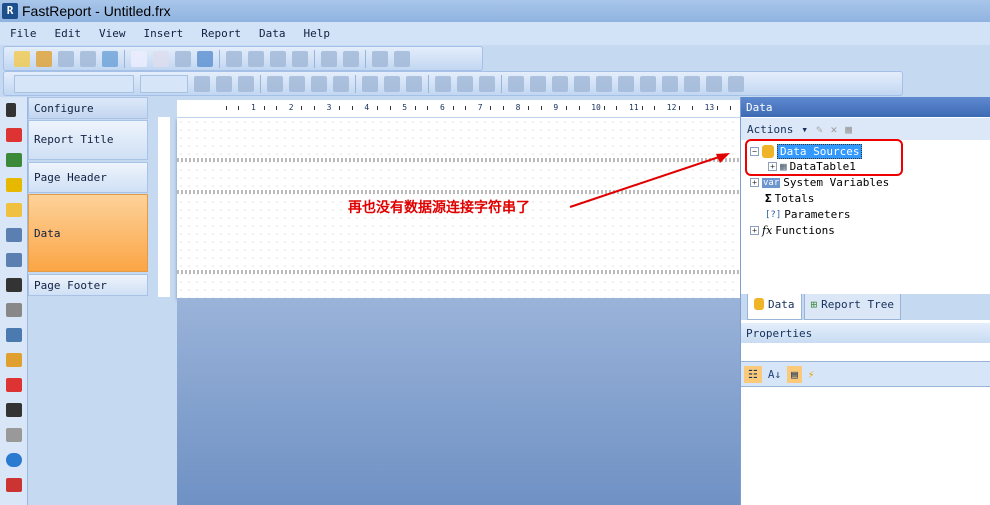 Image resolution: width=990 pixels, height=505 pixels. Describe the element at coordinates (538, 83) in the screenshot. I see `border-bottom-icon` at that location.